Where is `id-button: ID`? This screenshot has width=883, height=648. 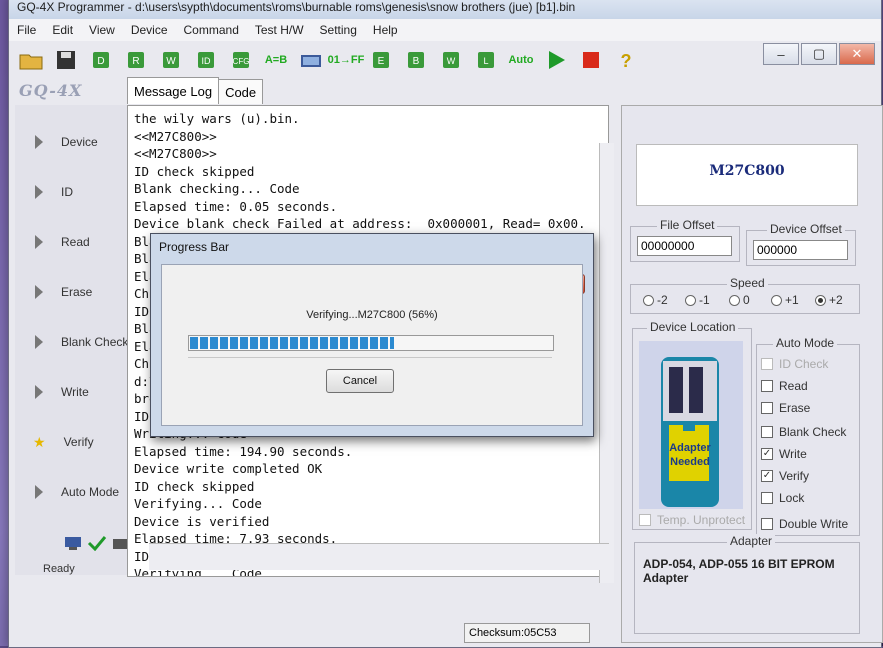
id-button: ID is located at coordinates (206, 60).